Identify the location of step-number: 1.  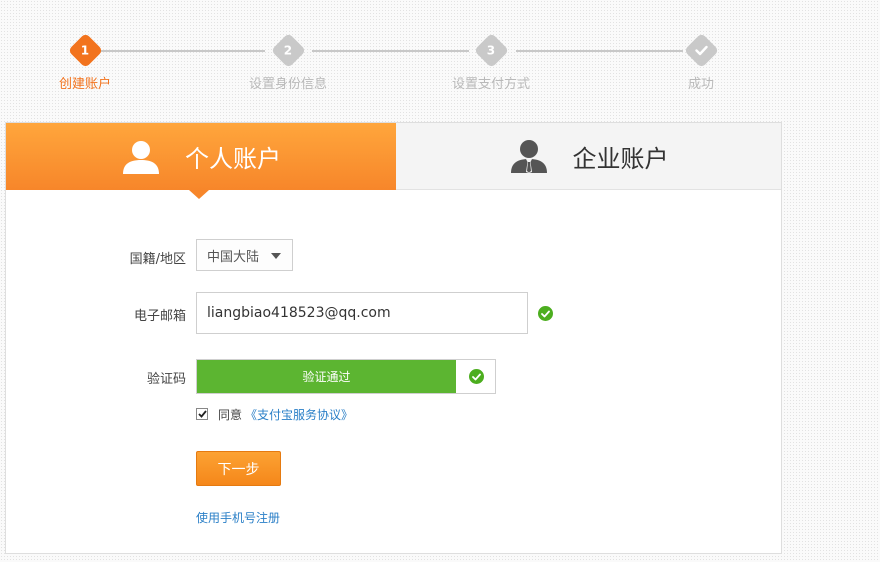
(85, 50).